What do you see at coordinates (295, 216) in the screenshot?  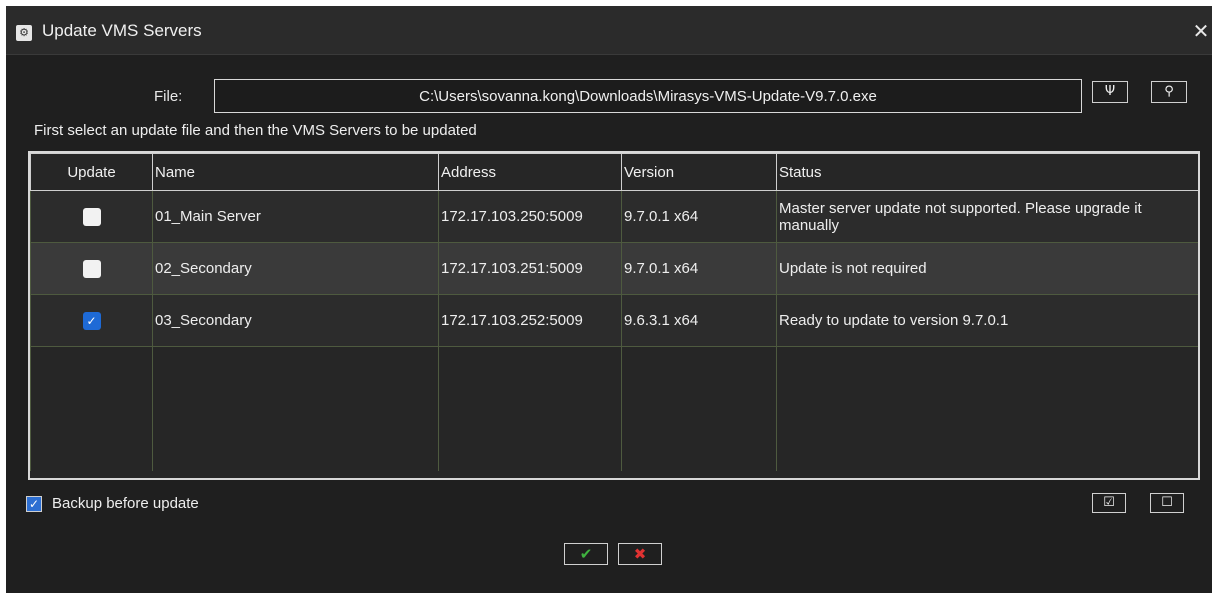 I see `name-cell: 01_Main Server` at bounding box center [295, 216].